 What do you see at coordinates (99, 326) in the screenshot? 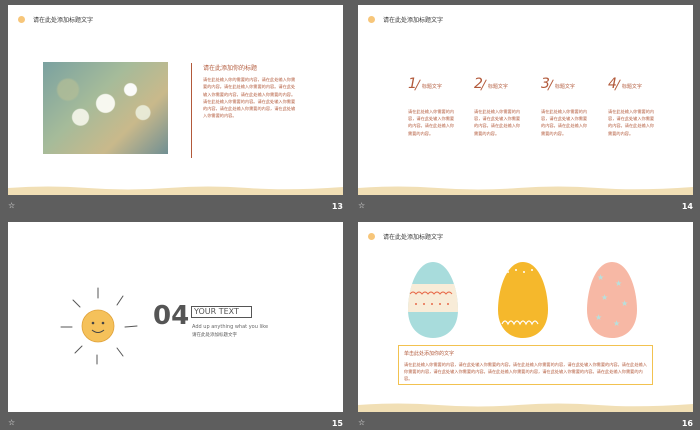
I see `sun-icon` at bounding box center [99, 326].